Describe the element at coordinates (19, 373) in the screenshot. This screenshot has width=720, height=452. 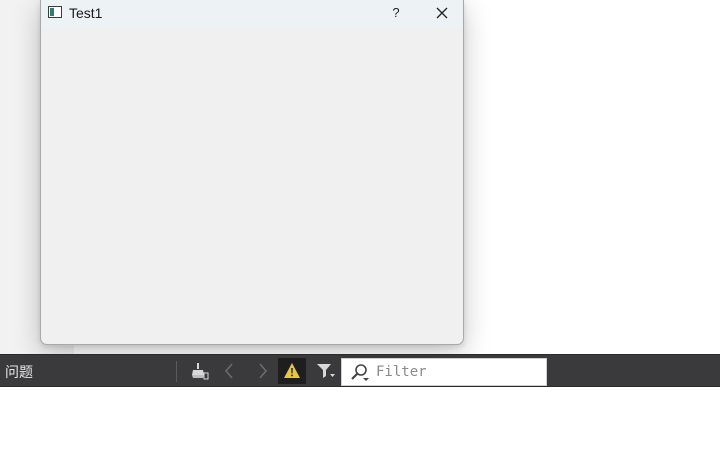
I see `issues-panel-label: 问题` at that location.